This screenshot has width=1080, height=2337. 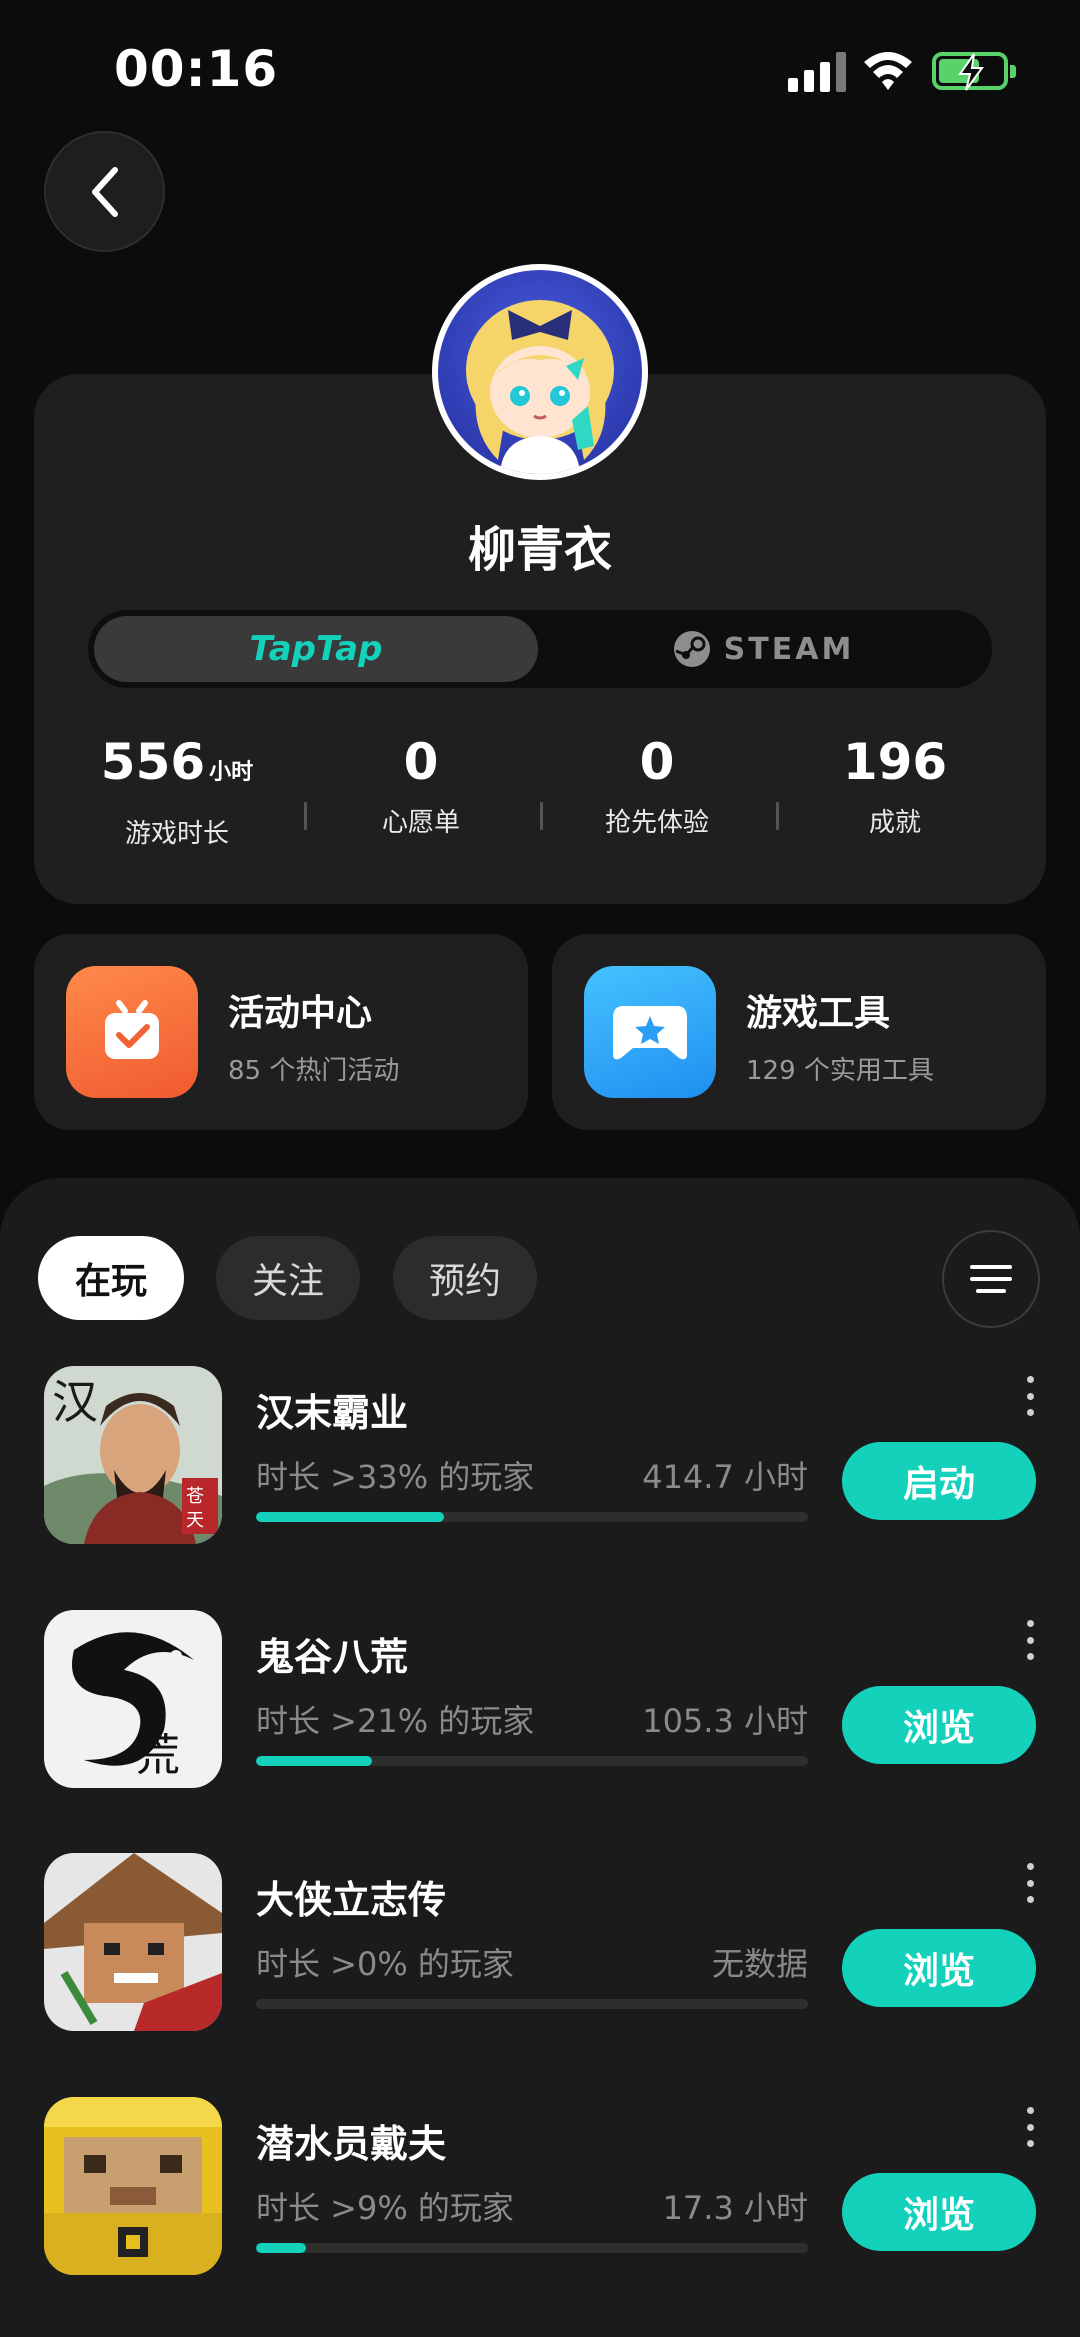 I want to click on stats-row: 556 小时 游戏时长 0 心愿单 0 抢先体验 196 成就, so click(x=540, y=790).